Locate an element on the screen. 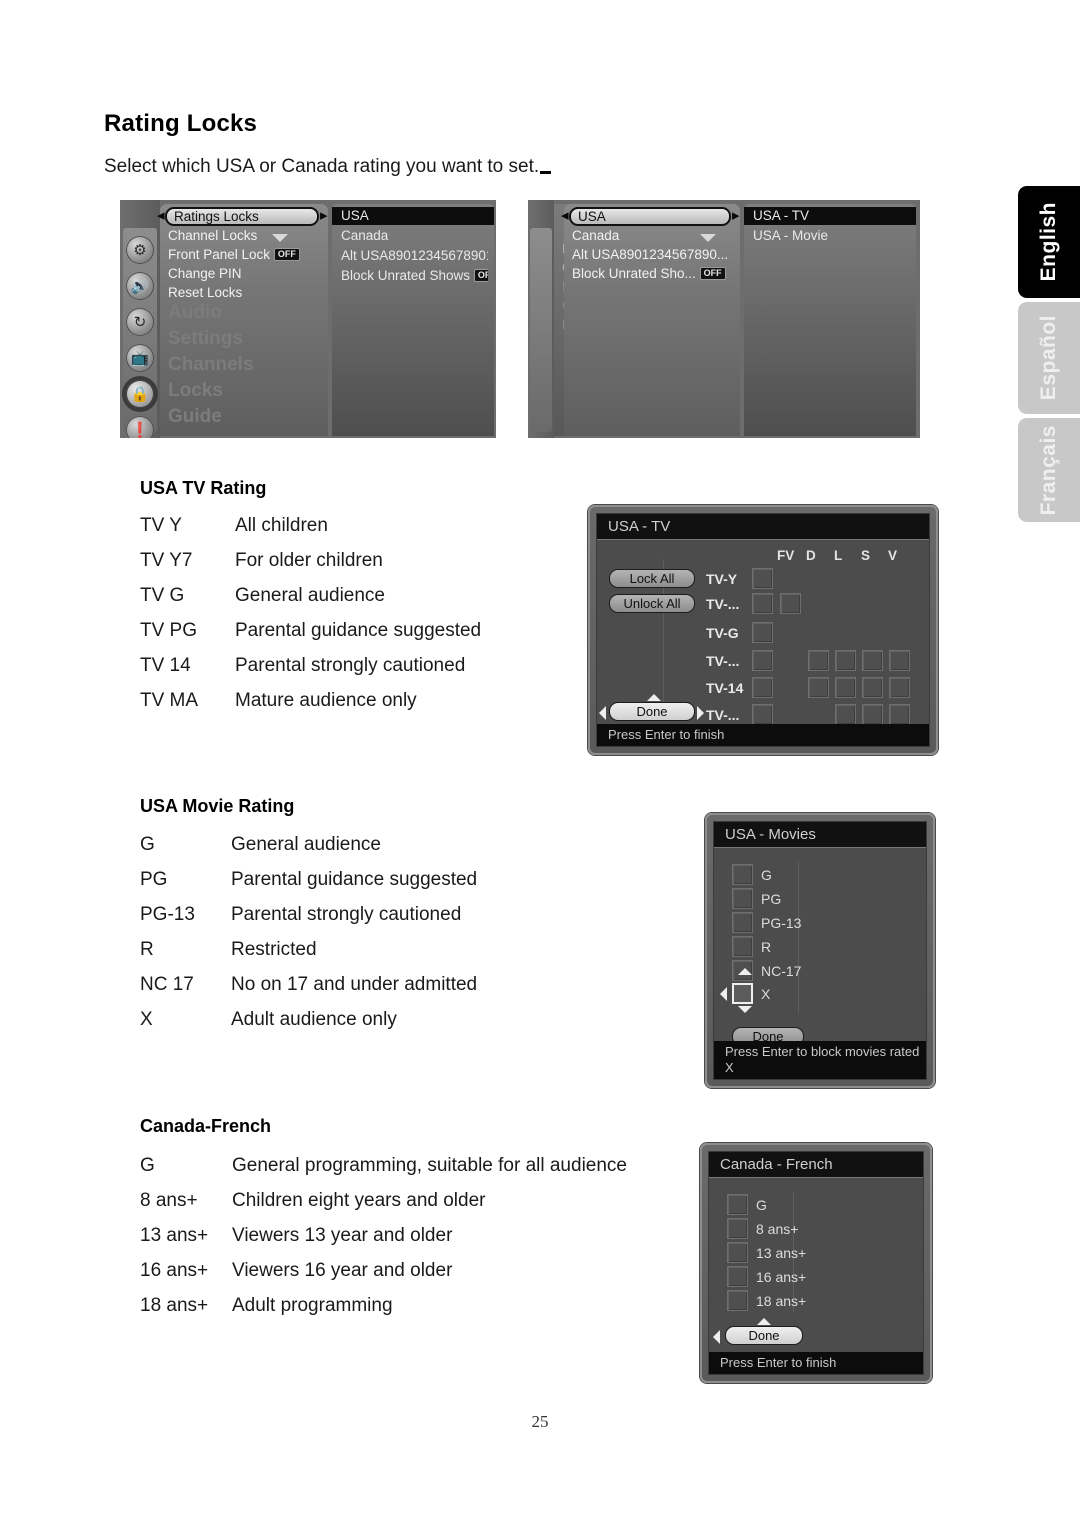  checkbox-tv-ma-lock is located at coordinates (762, 714).